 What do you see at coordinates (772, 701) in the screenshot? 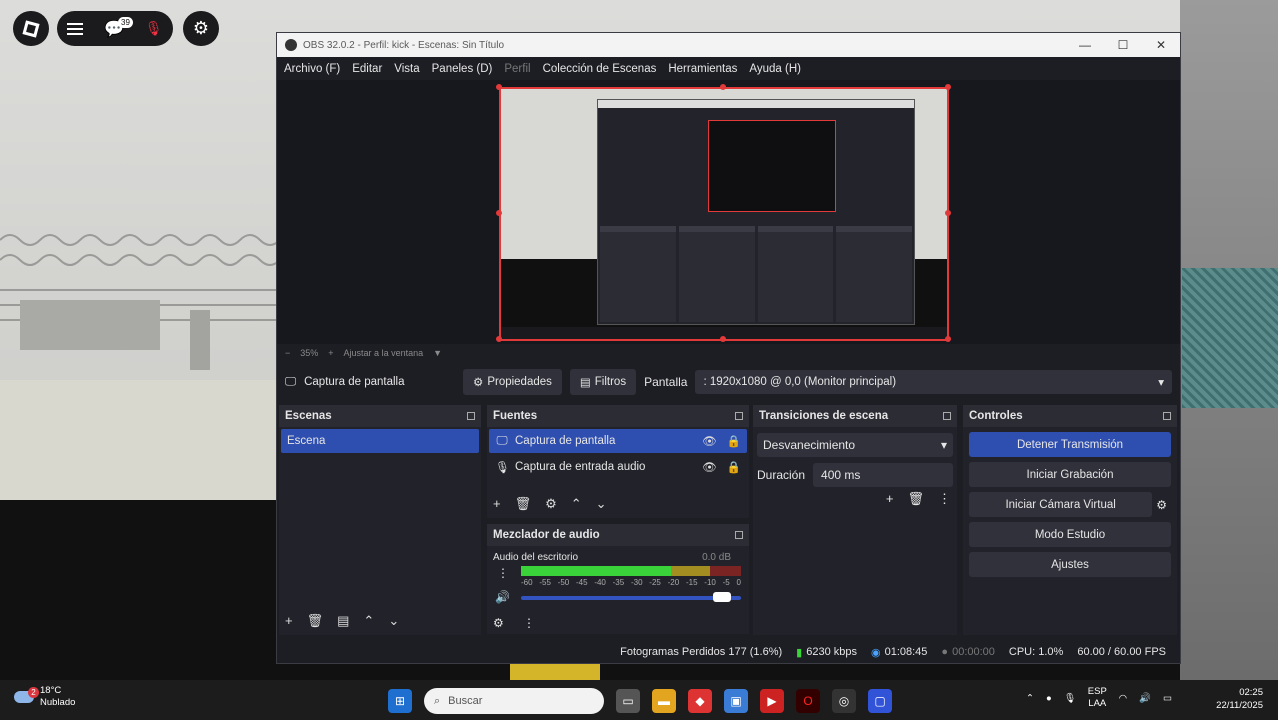
I see `app-icon-youtube: ▶` at bounding box center [772, 701].